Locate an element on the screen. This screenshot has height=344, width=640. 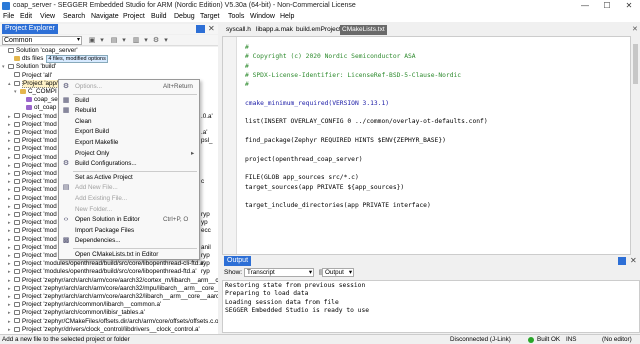
insert-mode: INS is located at coordinates (571, 339).